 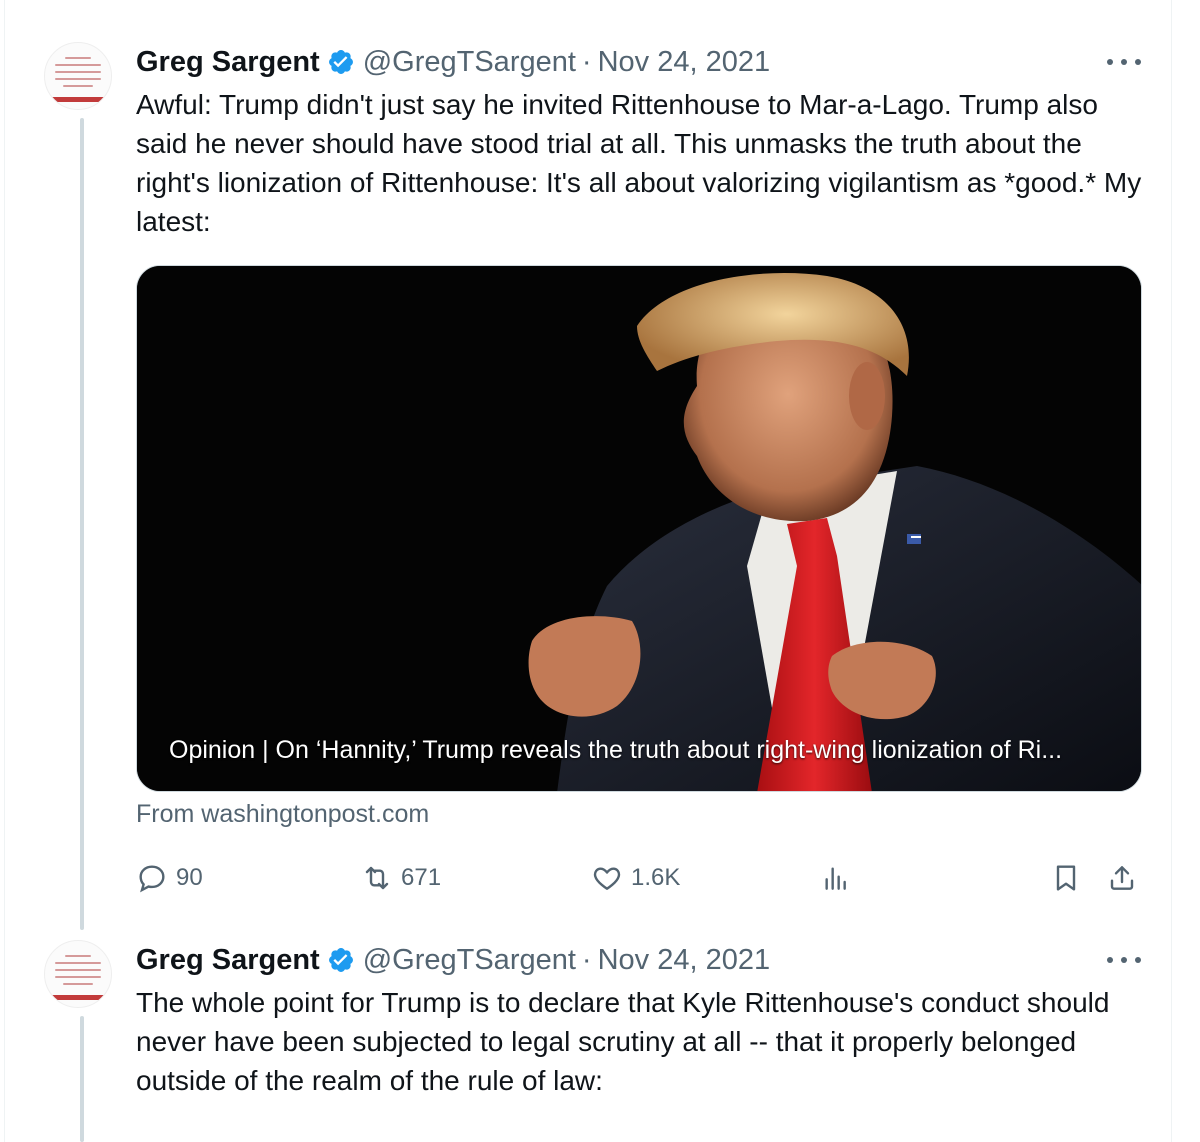 What do you see at coordinates (169, 878) in the screenshot?
I see `reply-button: 90` at bounding box center [169, 878].